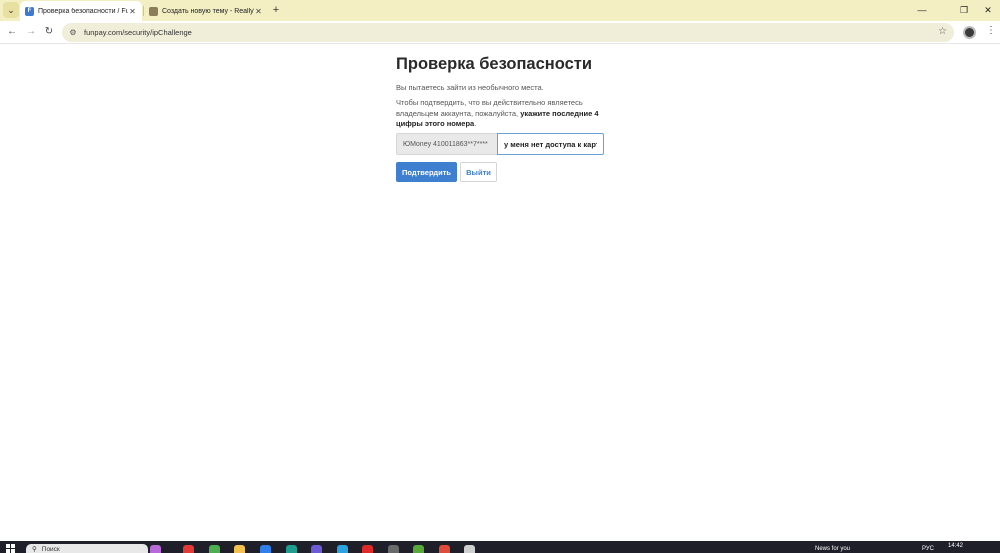 The width and height of the screenshot is (1000, 553). Describe the element at coordinates (239, 549) in the screenshot. I see `explorer-app-icon` at that location.